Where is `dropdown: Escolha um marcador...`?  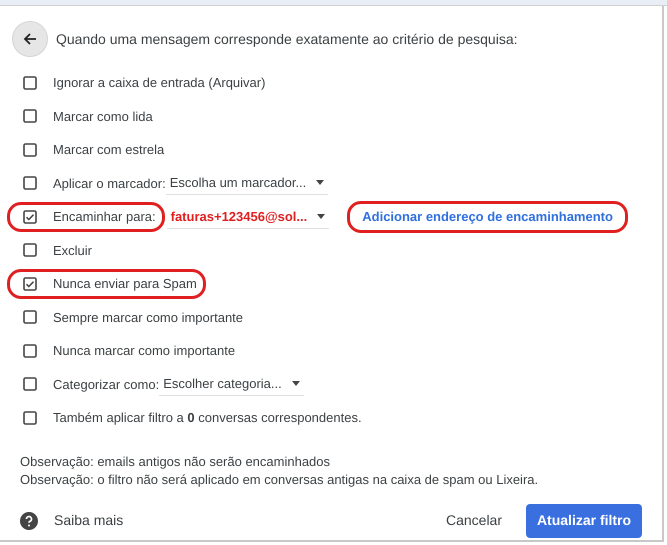
dropdown: Escolha um marcador... is located at coordinates (247, 183).